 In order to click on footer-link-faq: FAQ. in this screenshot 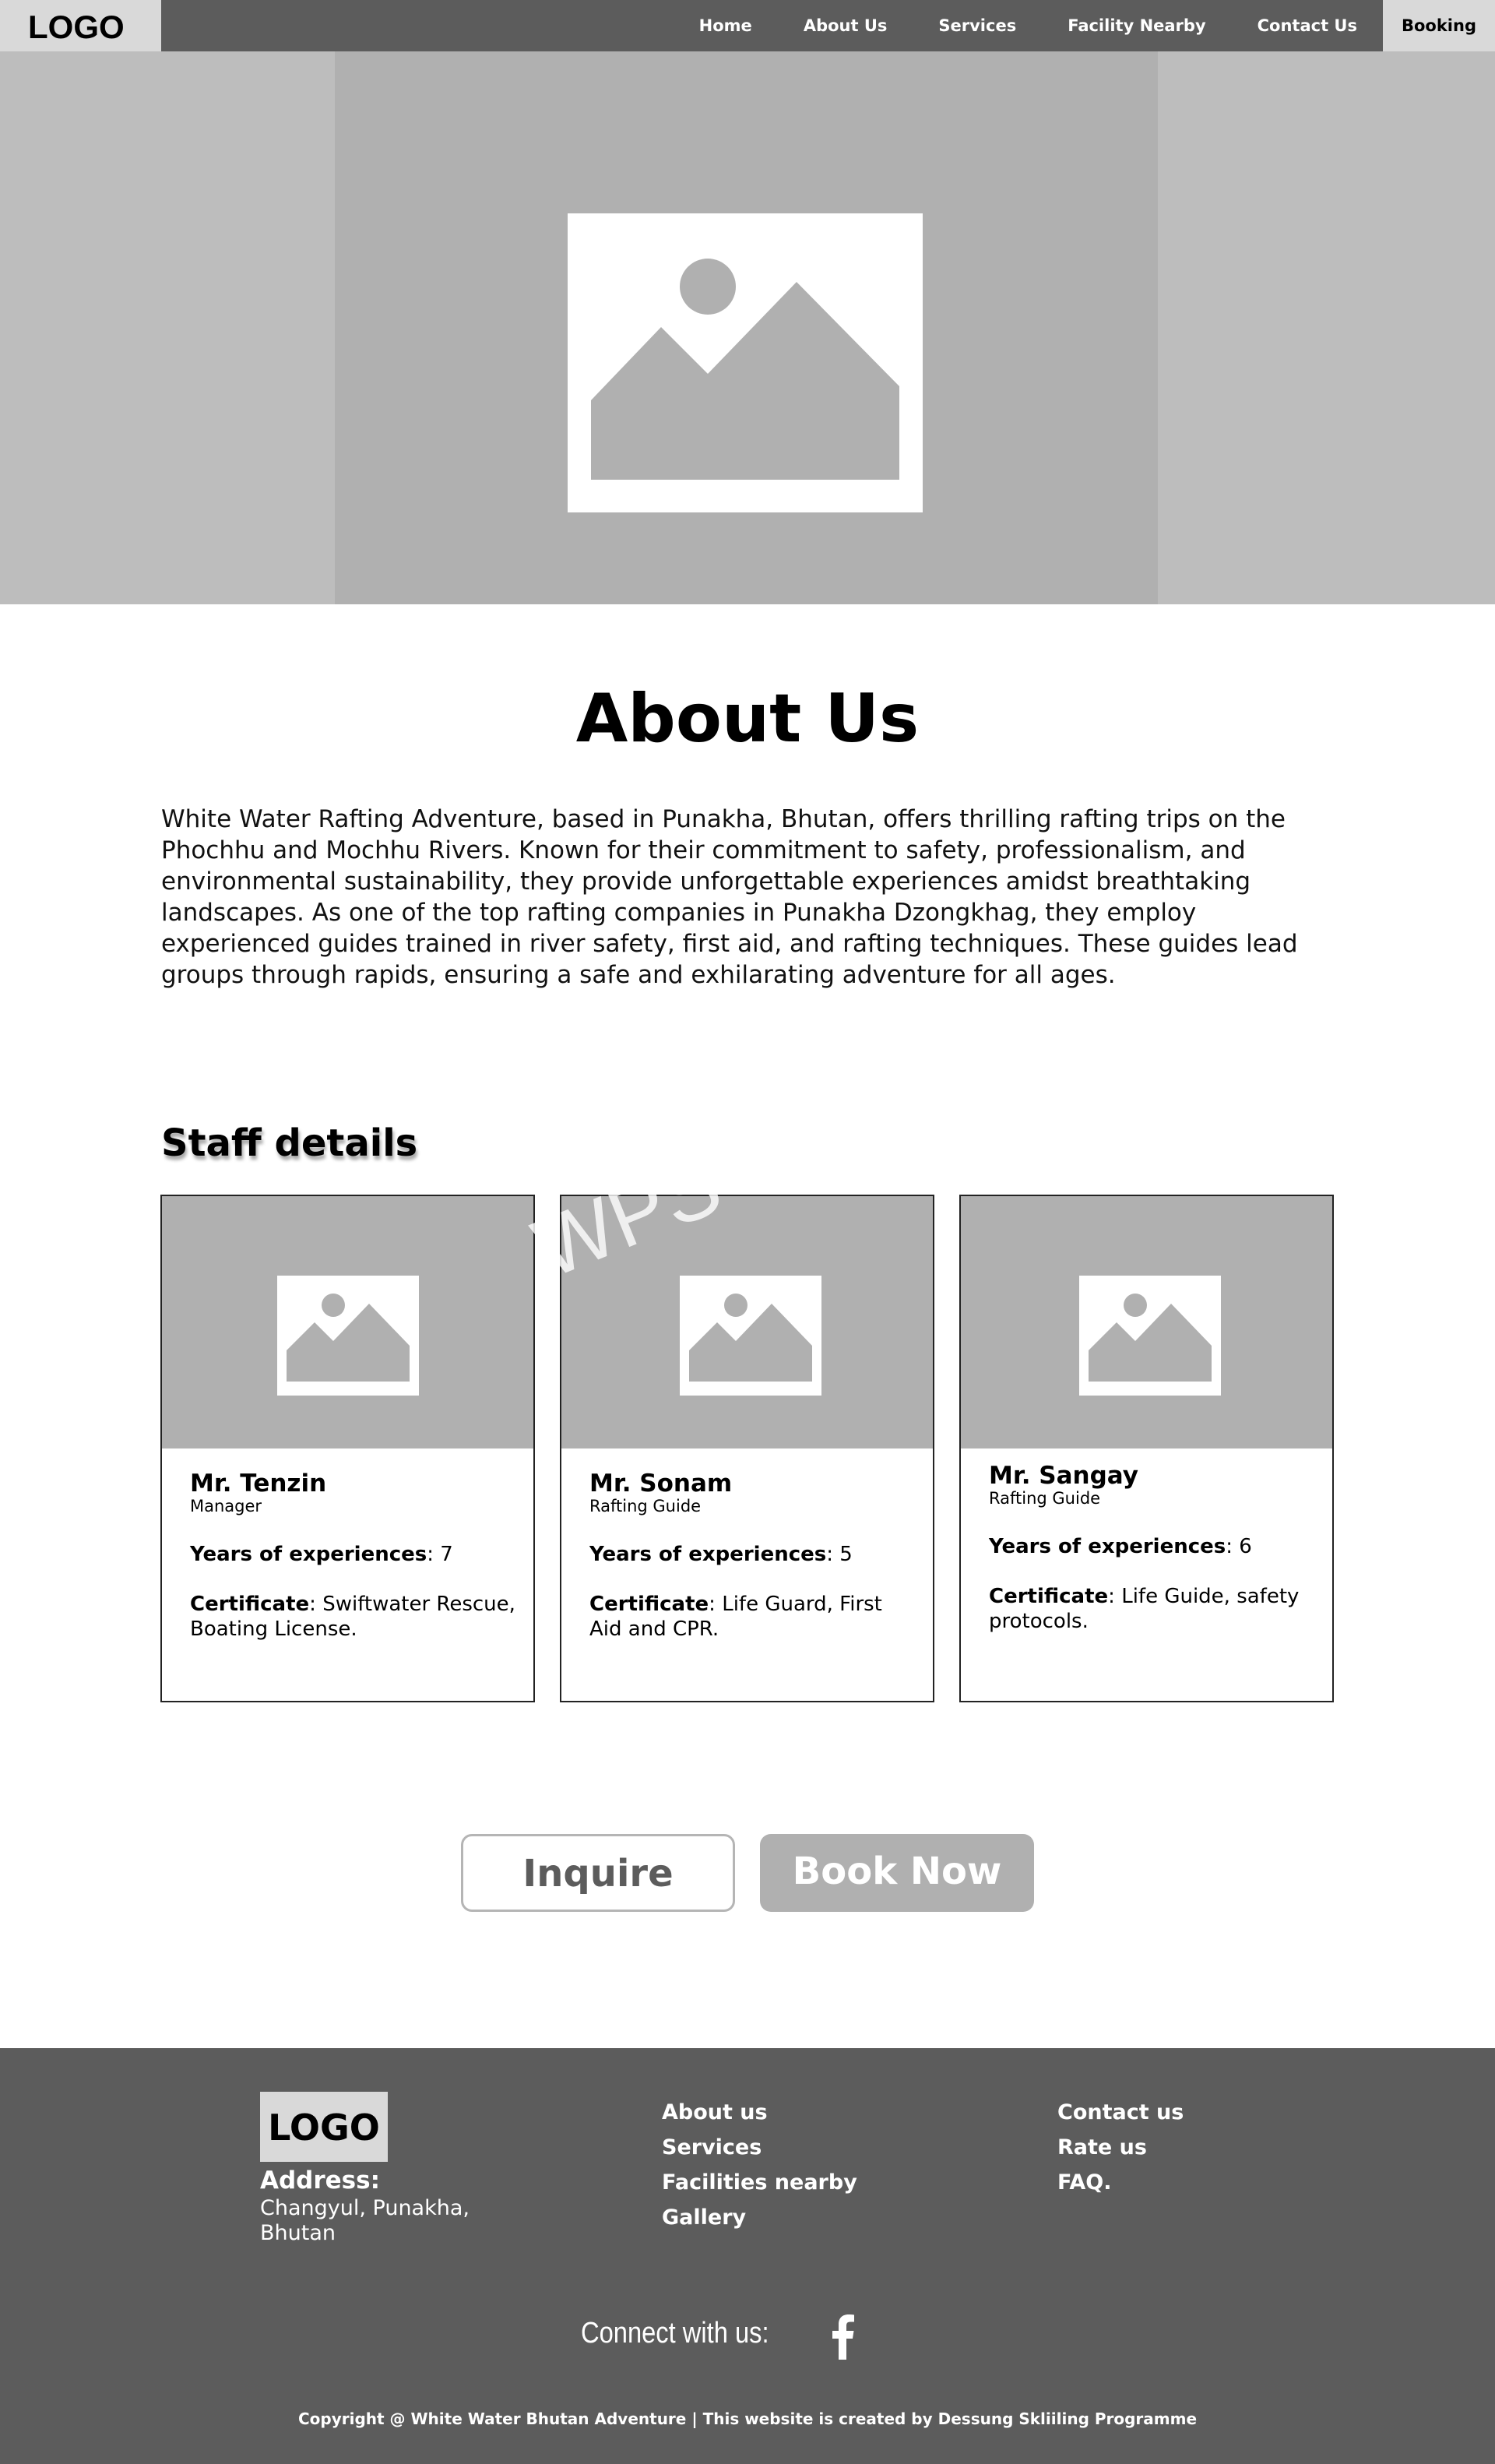, I will do `click(1121, 2183)`.